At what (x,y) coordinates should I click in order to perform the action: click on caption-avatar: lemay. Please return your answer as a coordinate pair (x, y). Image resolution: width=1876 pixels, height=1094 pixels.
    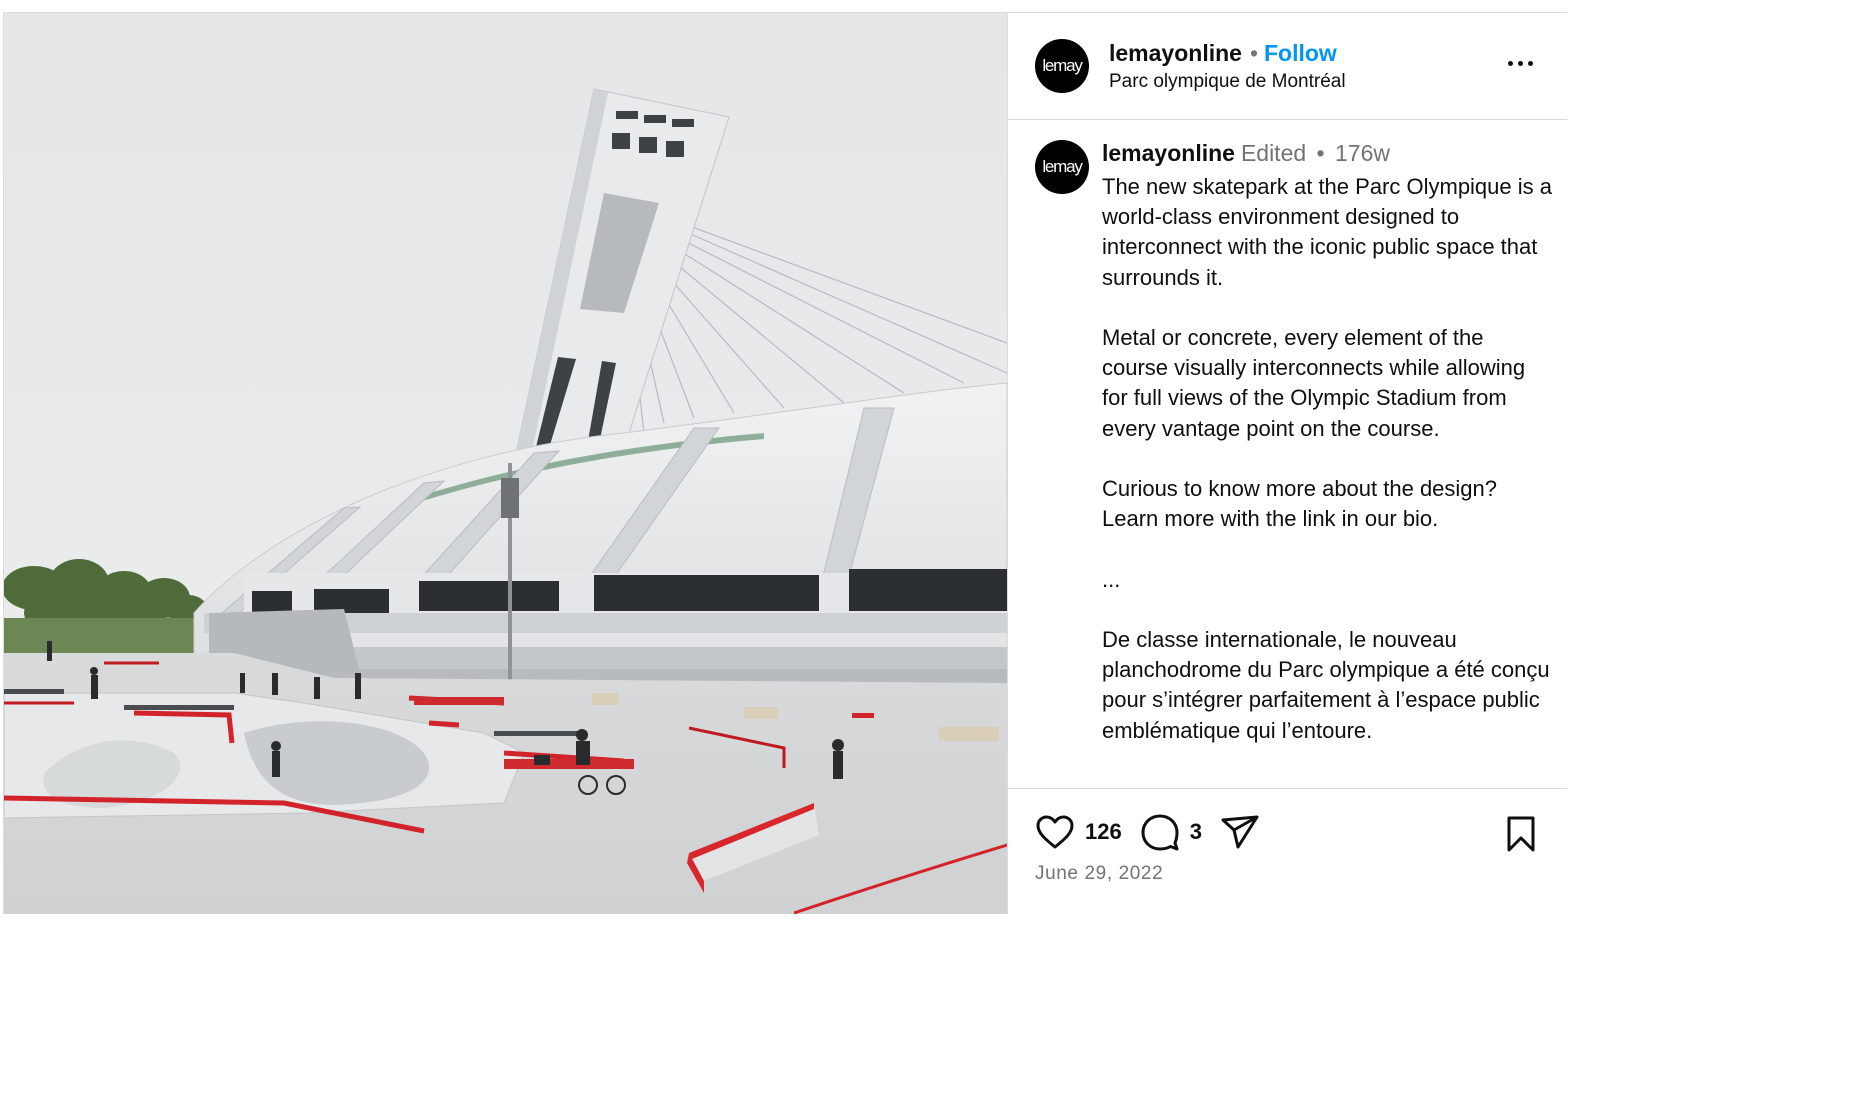
    Looking at the image, I should click on (1062, 167).